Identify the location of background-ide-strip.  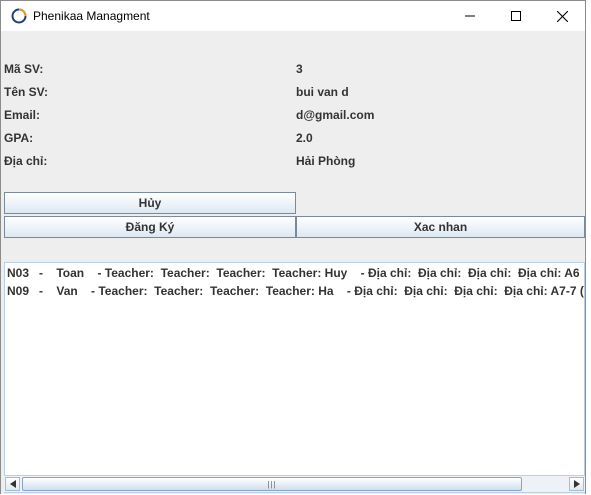
(588, 247).